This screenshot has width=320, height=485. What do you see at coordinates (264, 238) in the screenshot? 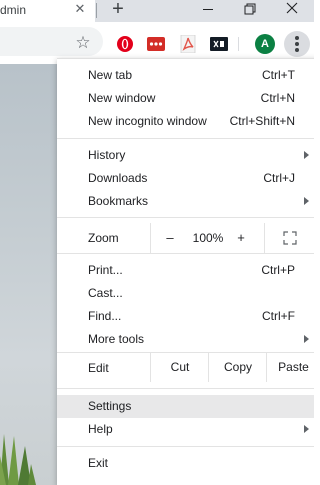
I see `zoom-divider` at bounding box center [264, 238].